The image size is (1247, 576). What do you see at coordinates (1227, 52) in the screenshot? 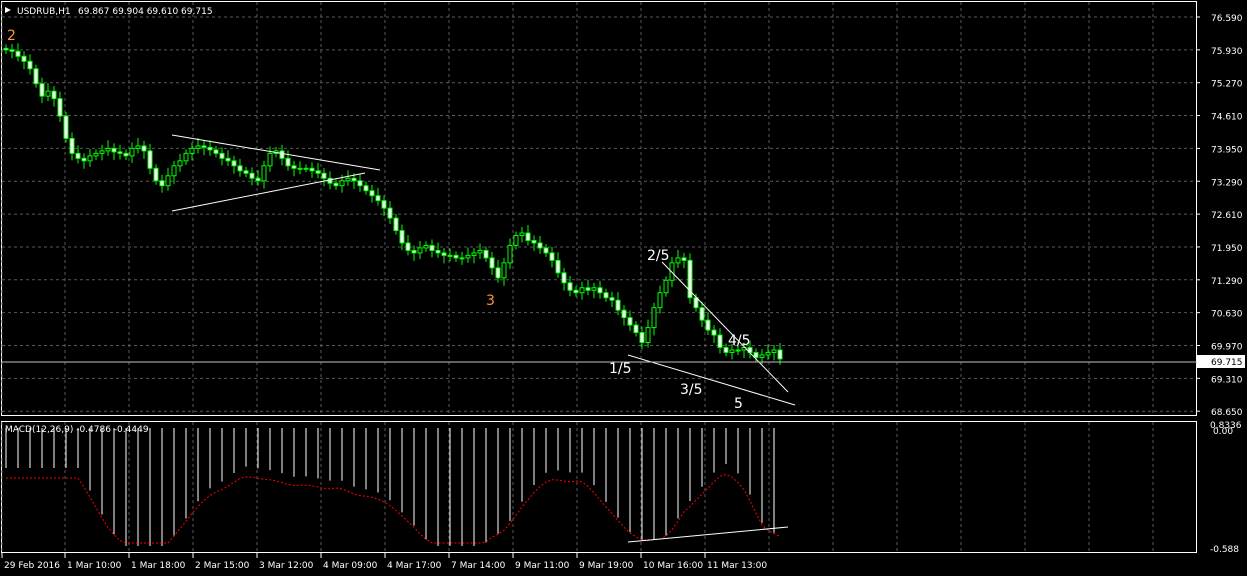
I see `price-tick-label: 75.930` at bounding box center [1227, 52].